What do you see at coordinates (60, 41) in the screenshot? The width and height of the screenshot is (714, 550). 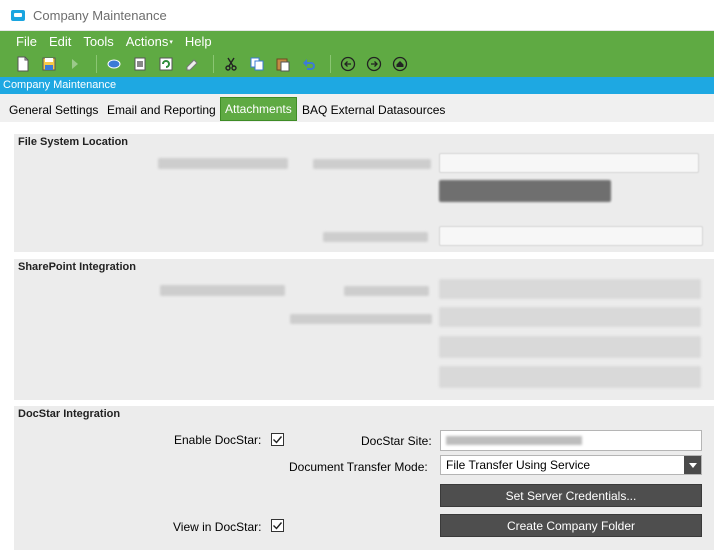 I see `menu-edit: Edit` at bounding box center [60, 41].